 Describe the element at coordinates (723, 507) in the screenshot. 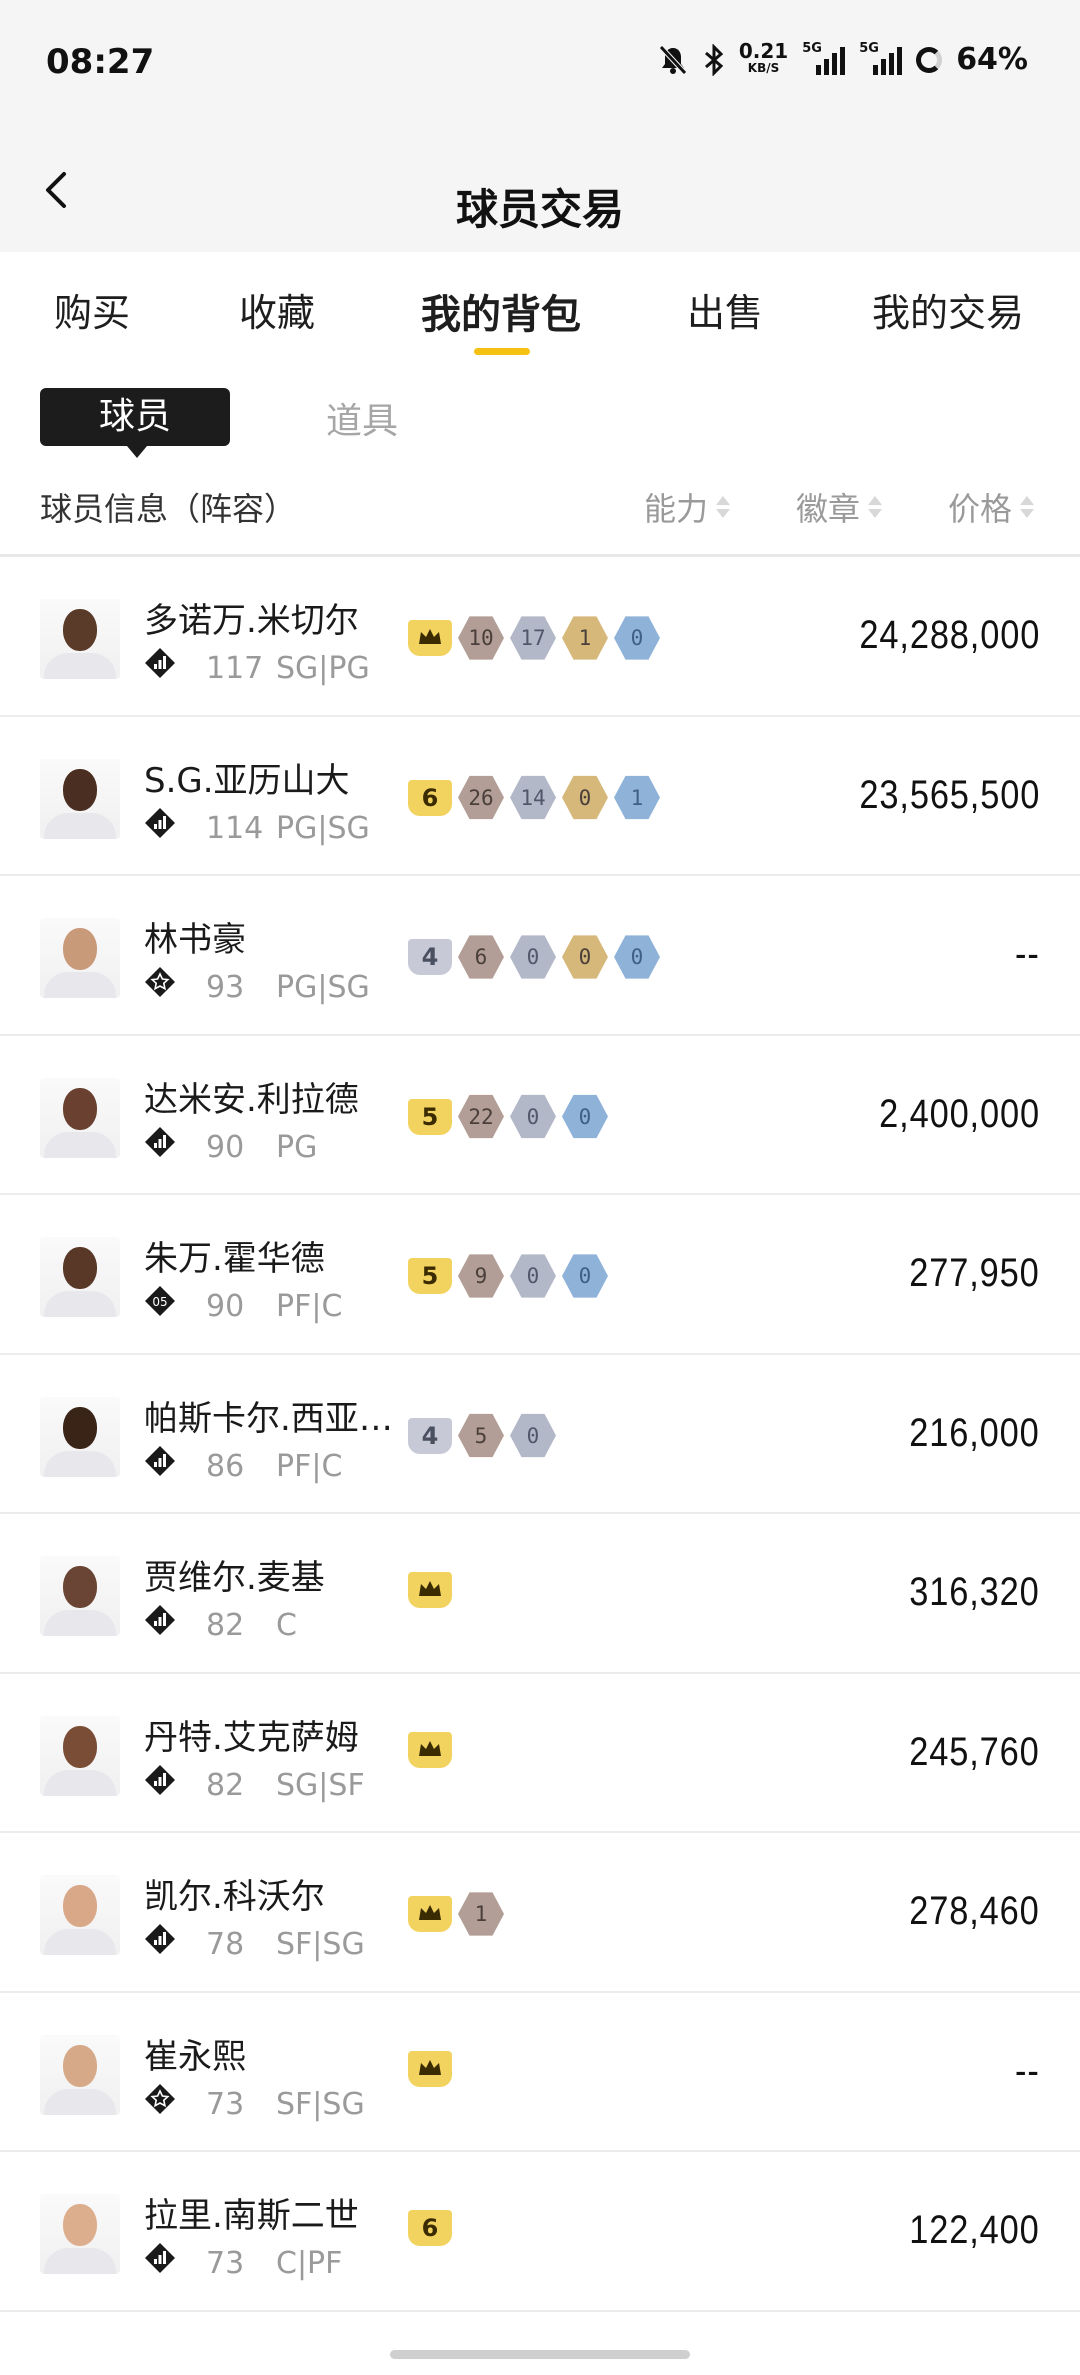

I see `sort-icon` at that location.